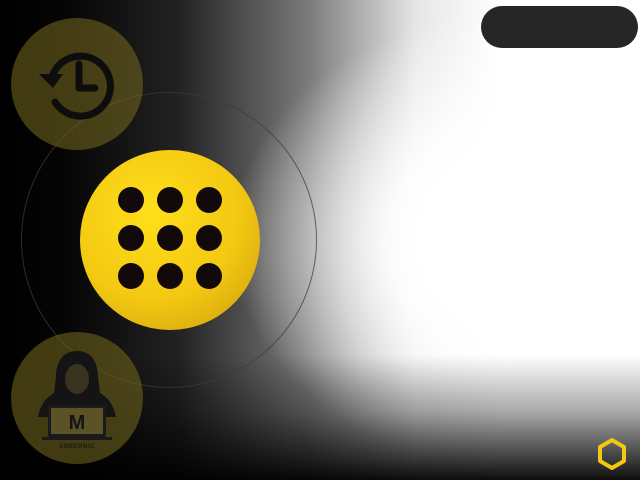  I want to click on apps-button, so click(170, 240).